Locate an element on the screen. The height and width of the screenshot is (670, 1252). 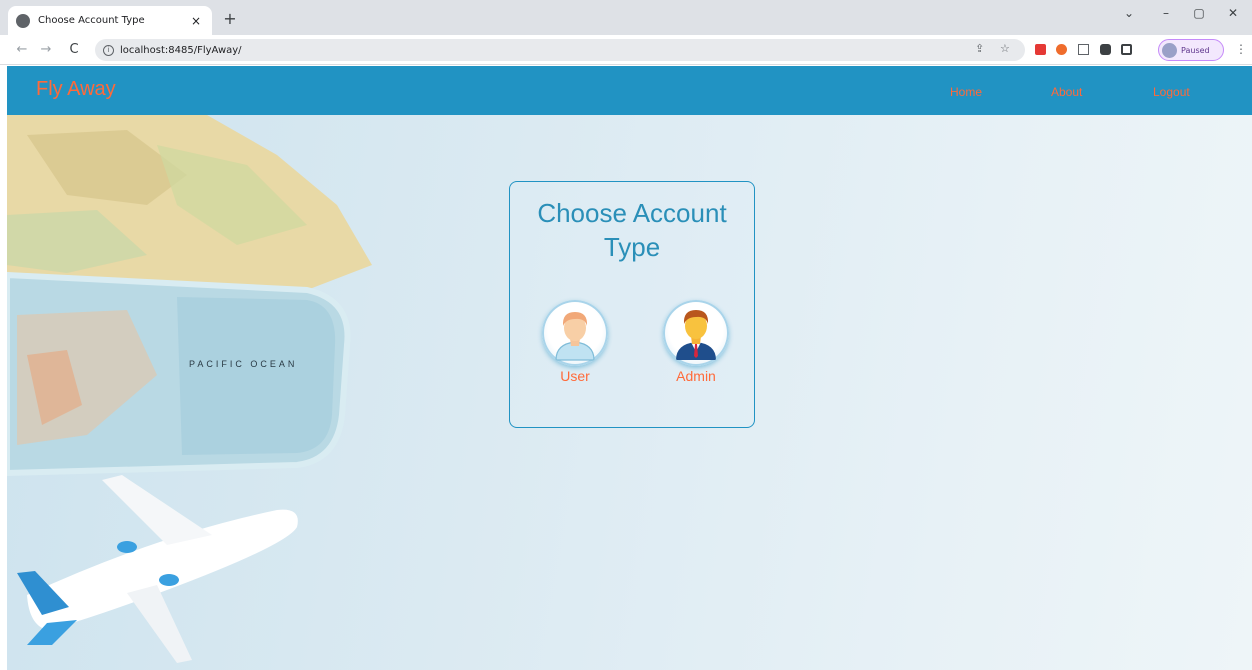
puzzle-extensions-icon is located at coordinates (1105, 49).